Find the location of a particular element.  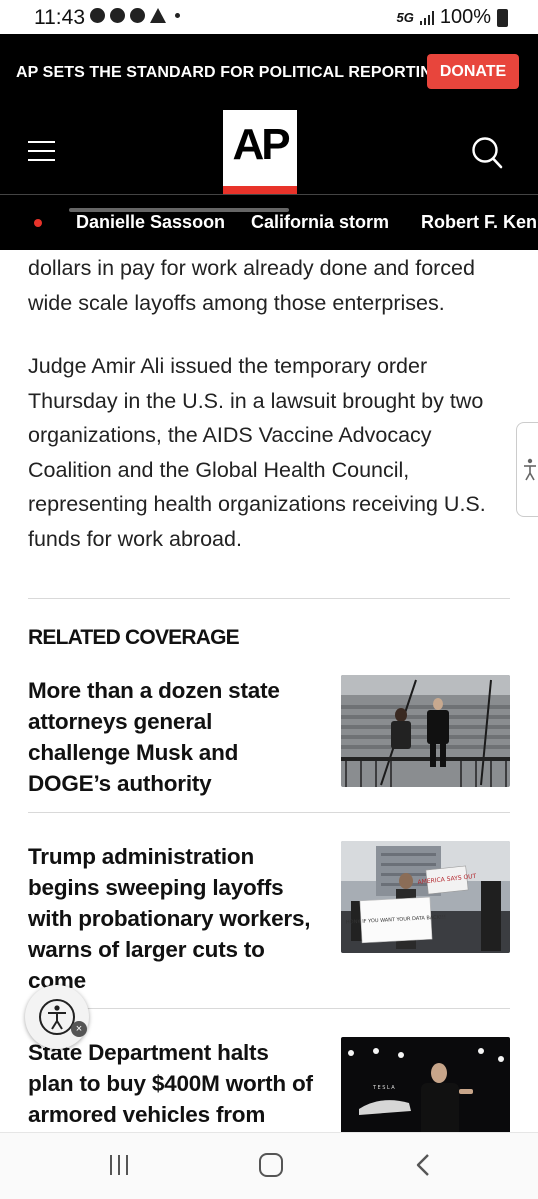

trending-item: Robert F. Kennedy is located at coordinates (479, 222).